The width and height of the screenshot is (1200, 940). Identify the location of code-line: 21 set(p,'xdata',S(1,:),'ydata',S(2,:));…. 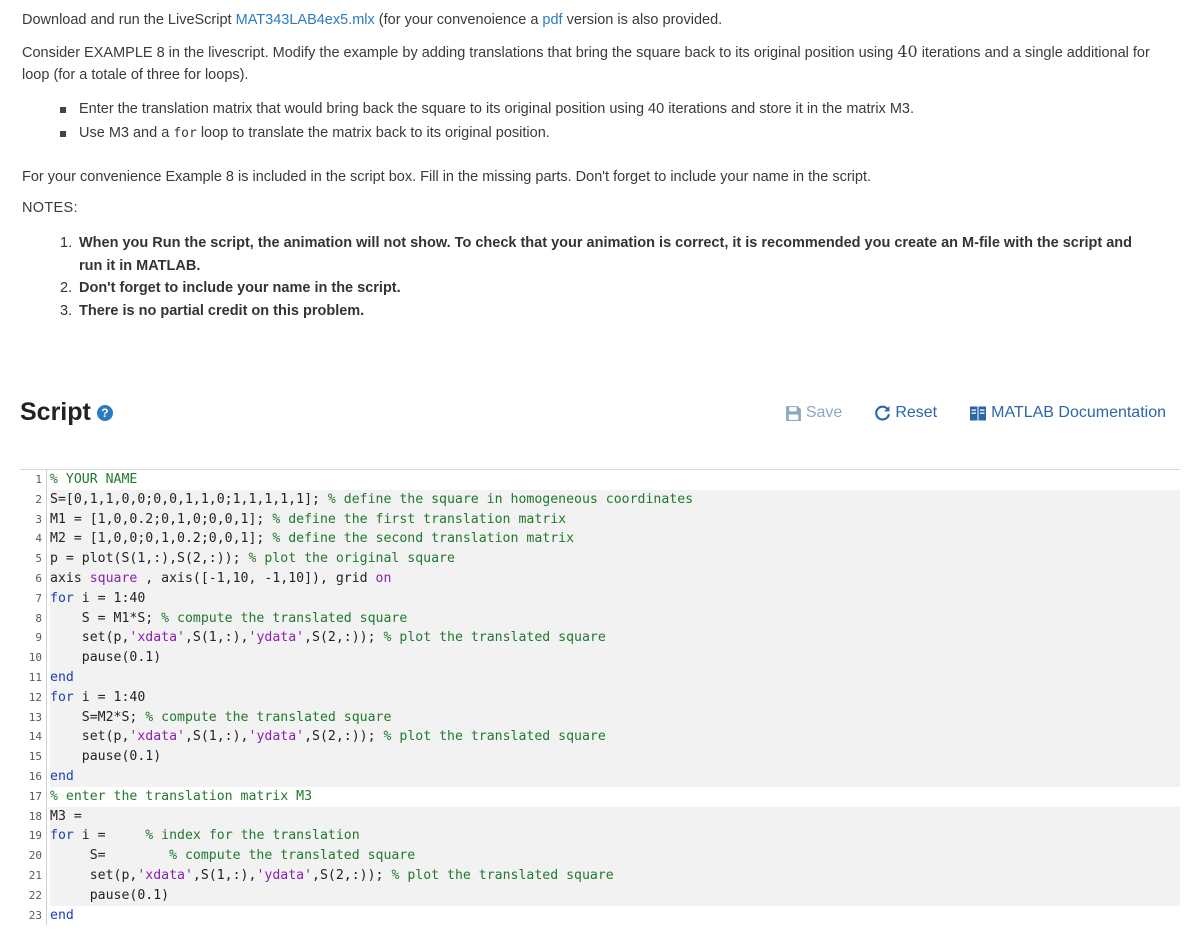
(600, 875).